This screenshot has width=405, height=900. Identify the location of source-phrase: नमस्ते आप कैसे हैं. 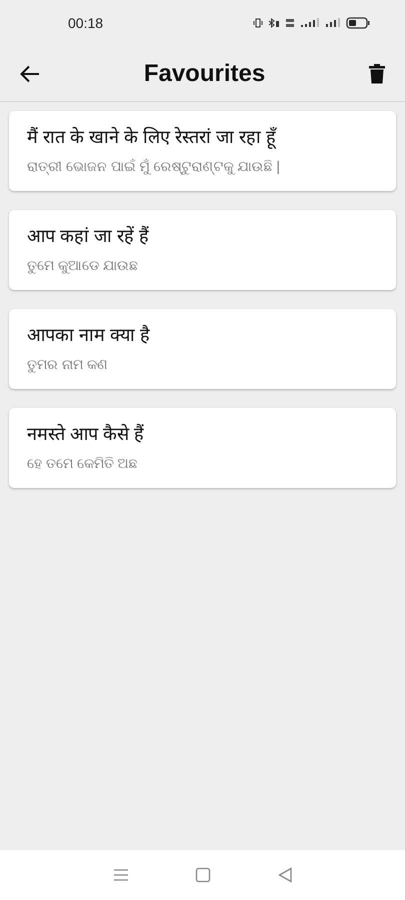
(86, 433).